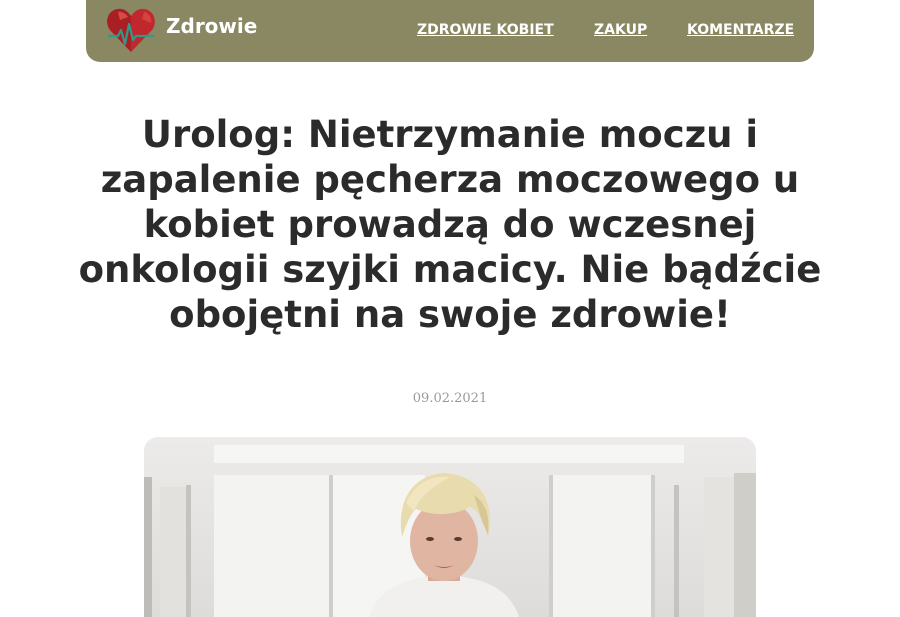 This screenshot has width=900, height=617. What do you see at coordinates (131, 30) in the screenshot?
I see `heart-pulse-icon` at bounding box center [131, 30].